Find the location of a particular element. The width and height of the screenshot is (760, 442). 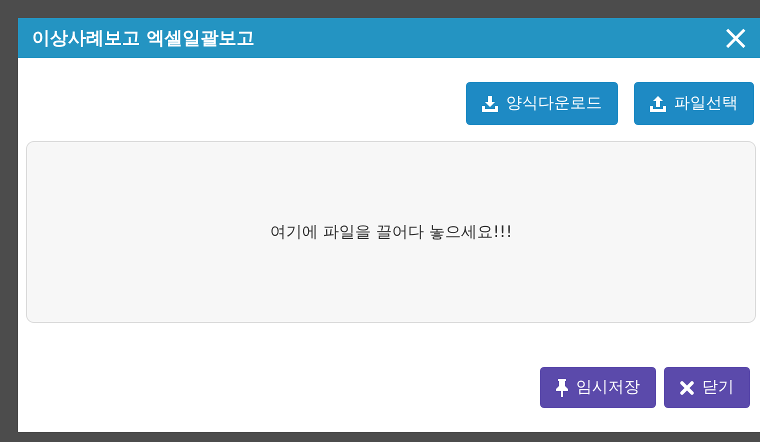

download-form-button: 양식다운로드 is located at coordinates (542, 103).